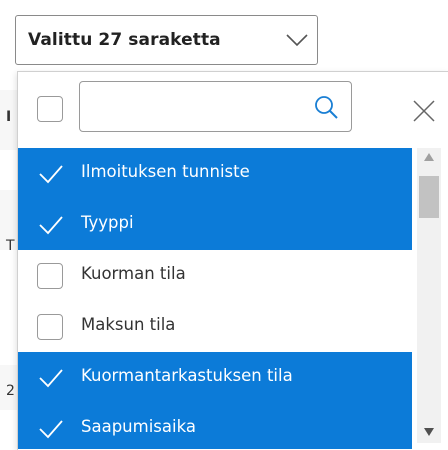  I want to click on option-label: Kuorman tila, so click(133, 273).